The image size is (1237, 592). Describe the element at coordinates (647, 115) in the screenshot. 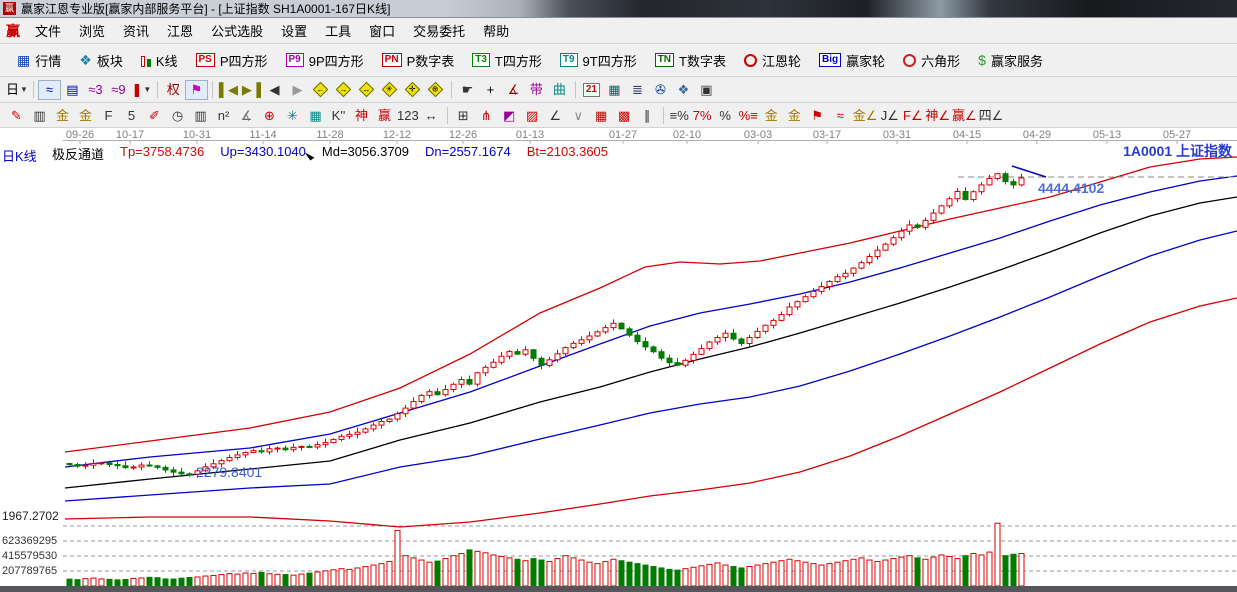

I see `parallel-lines-tool: ∥` at that location.